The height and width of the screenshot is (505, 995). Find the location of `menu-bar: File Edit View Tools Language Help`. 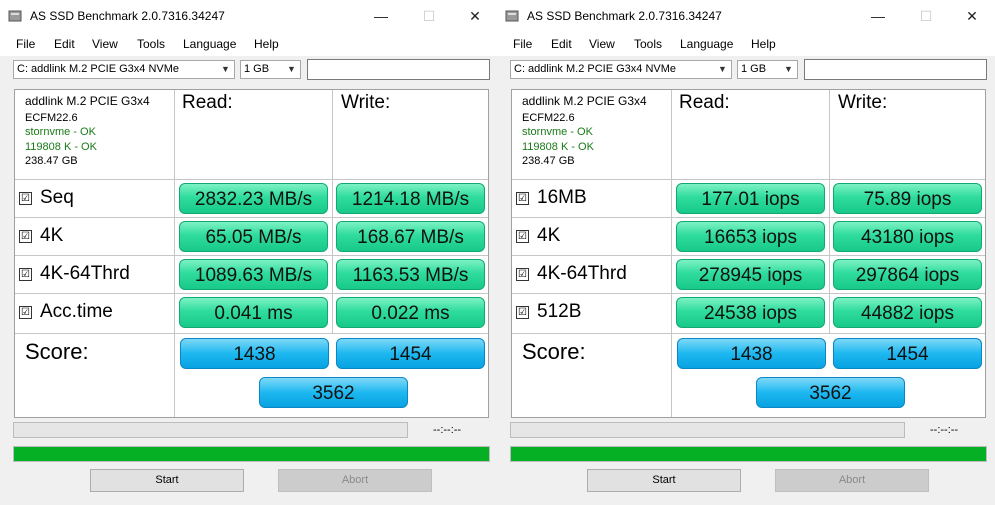

menu-bar: File Edit View Tools Language Help is located at coordinates (249, 45).